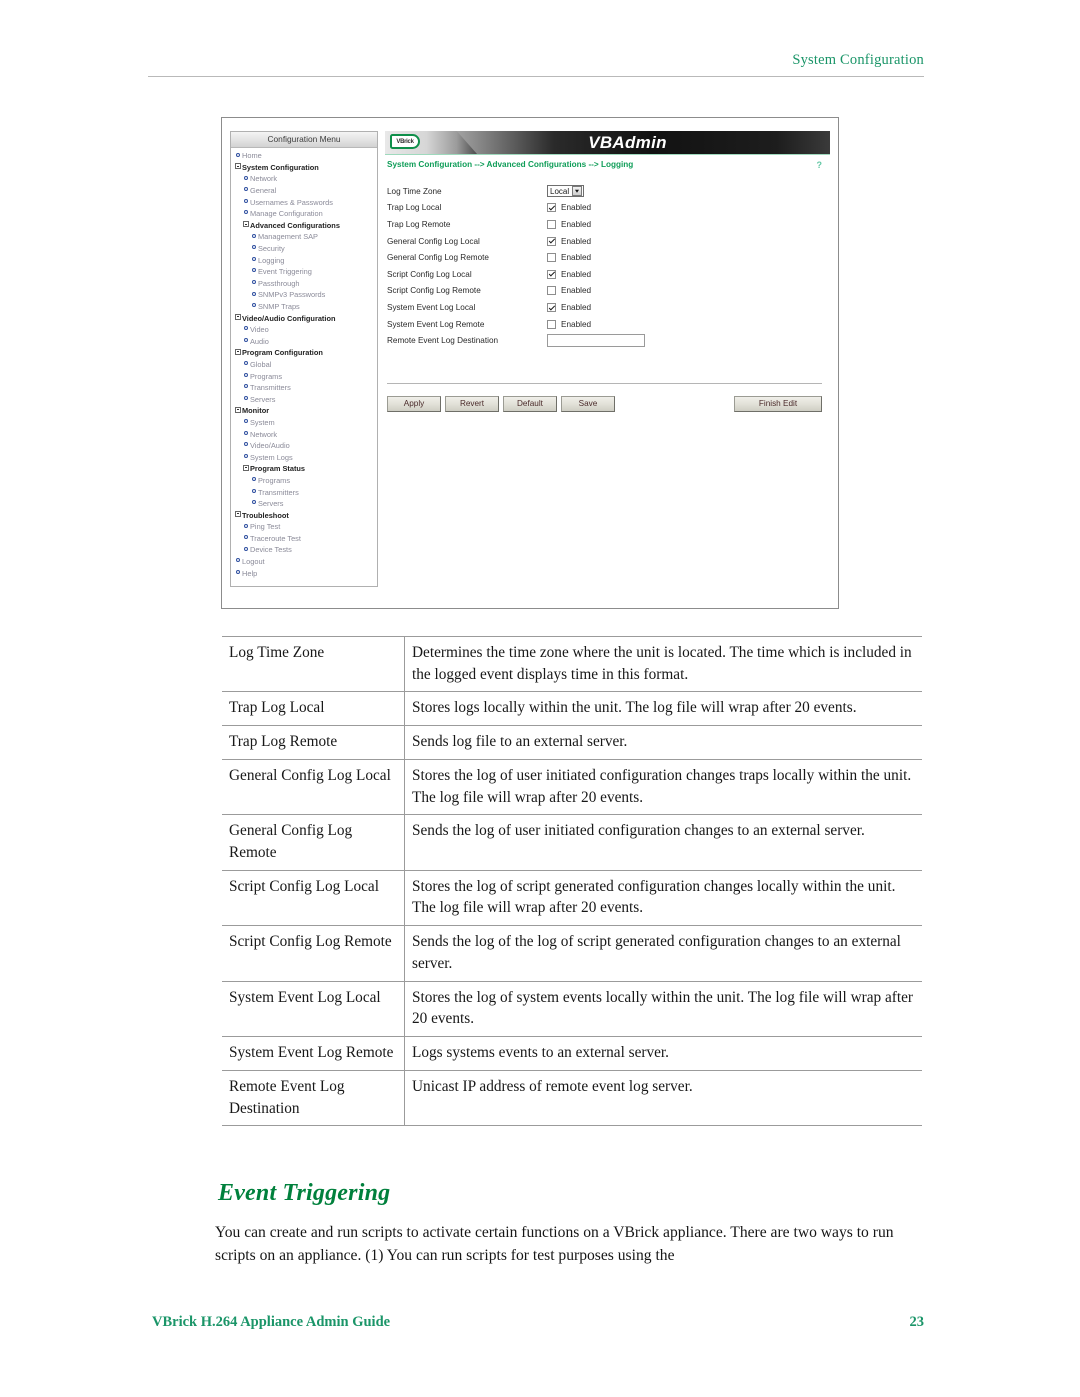  What do you see at coordinates (414, 208) in the screenshot?
I see `form-label-trap-log-local: Trap Log Local` at bounding box center [414, 208].